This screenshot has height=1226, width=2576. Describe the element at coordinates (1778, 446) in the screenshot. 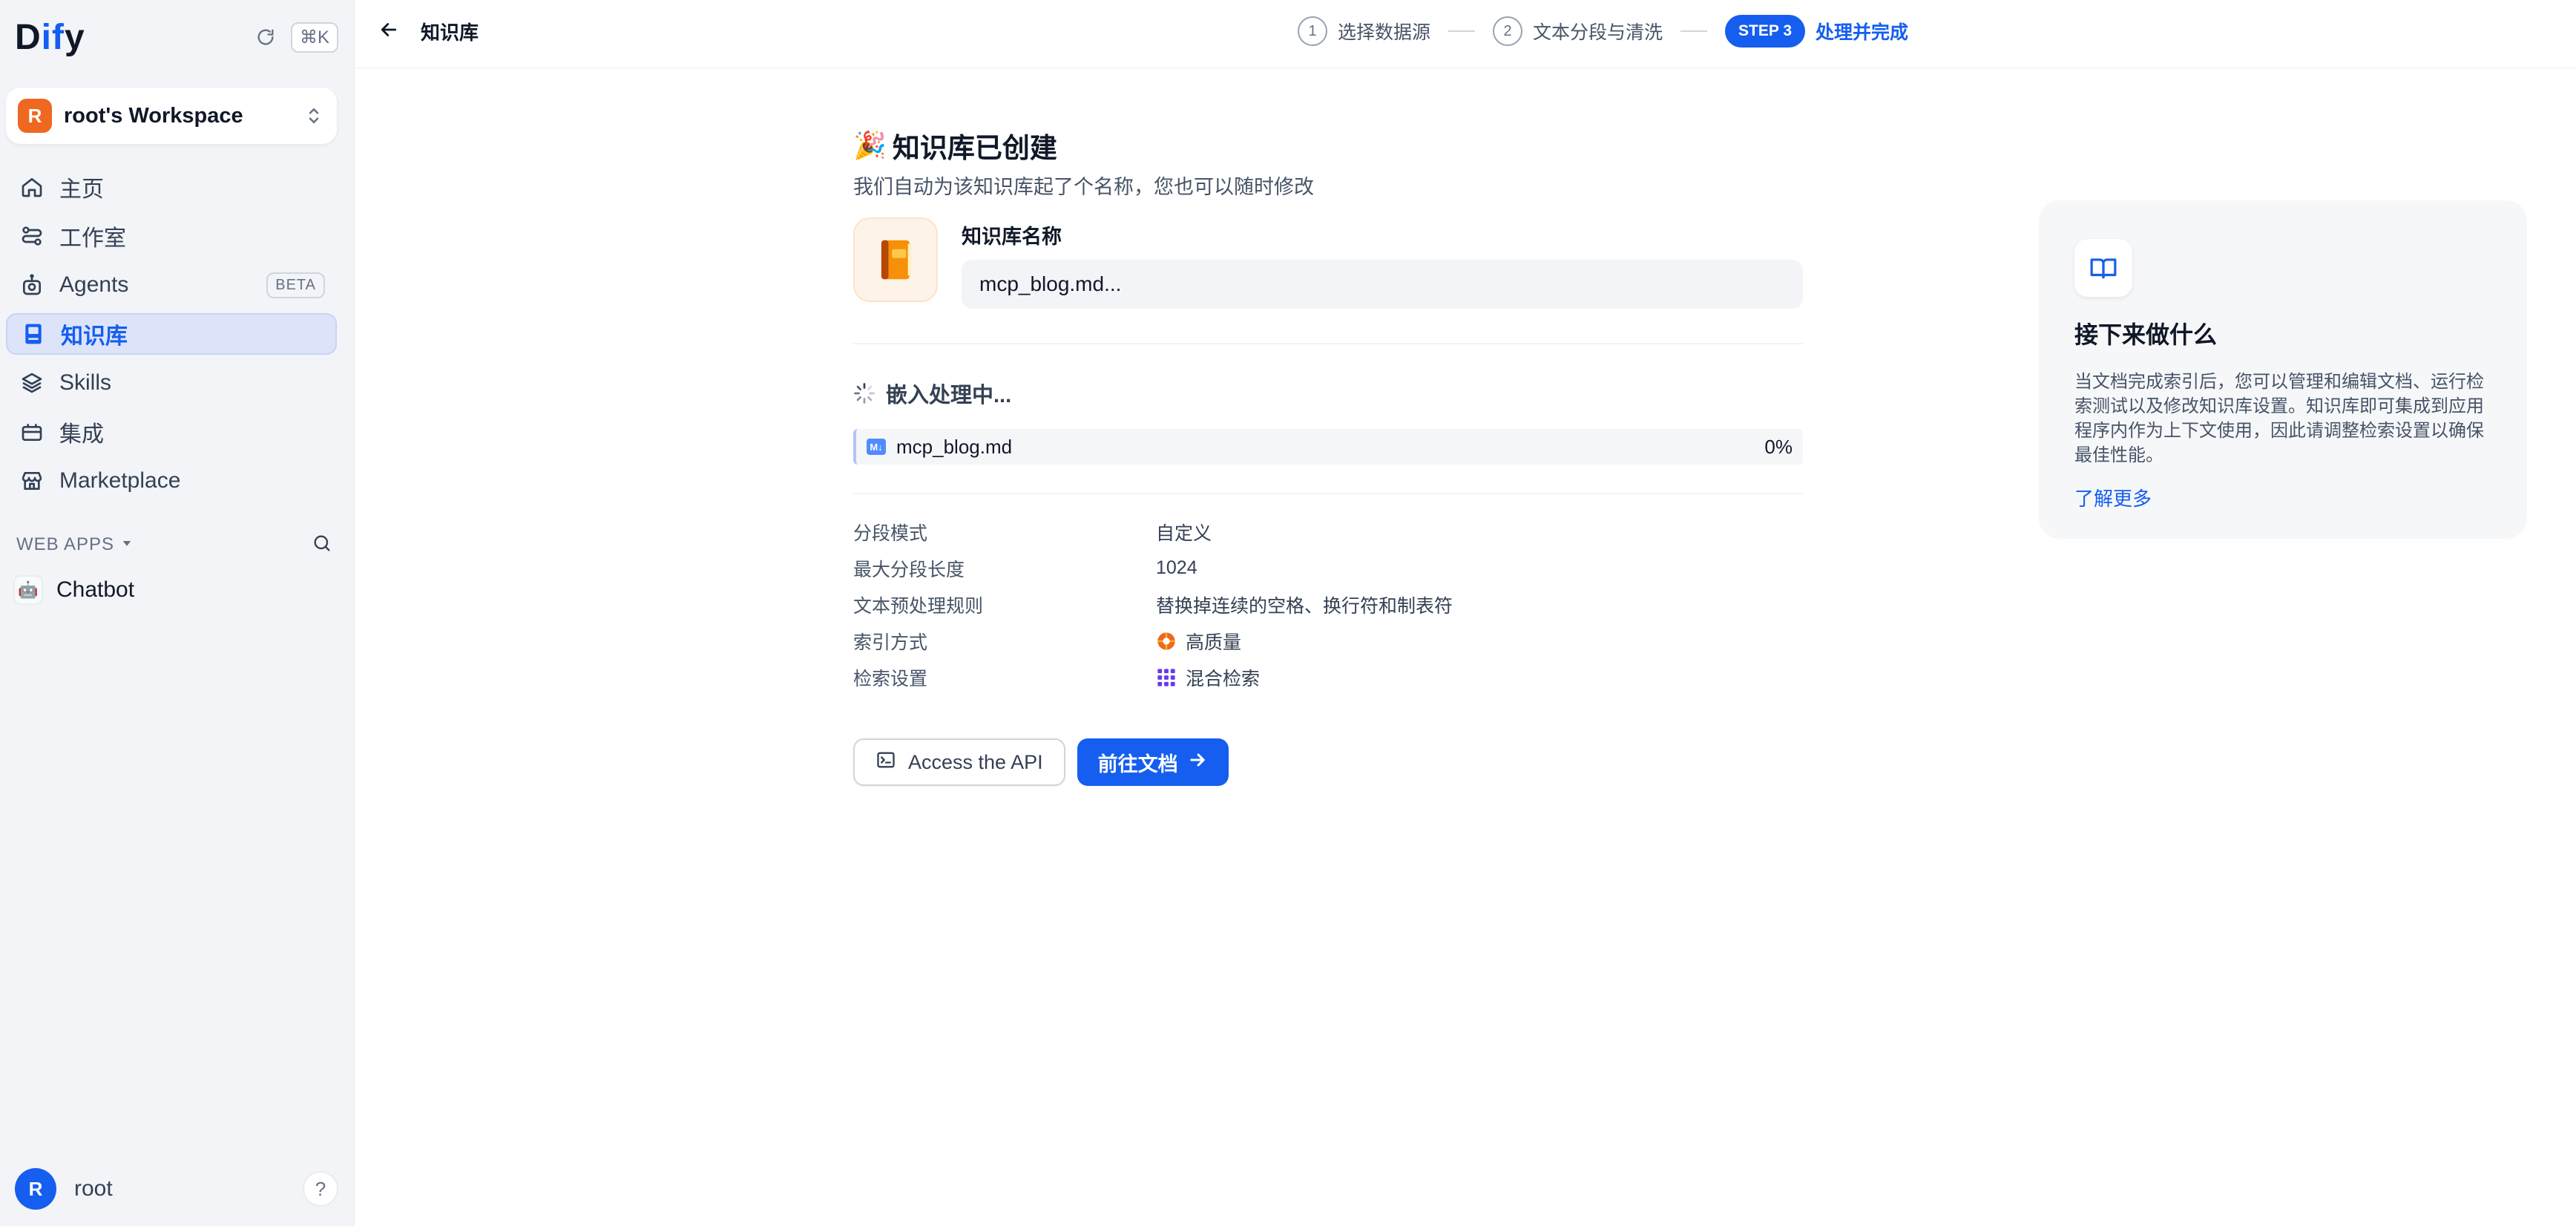

I see `file-progress: 0%` at that location.